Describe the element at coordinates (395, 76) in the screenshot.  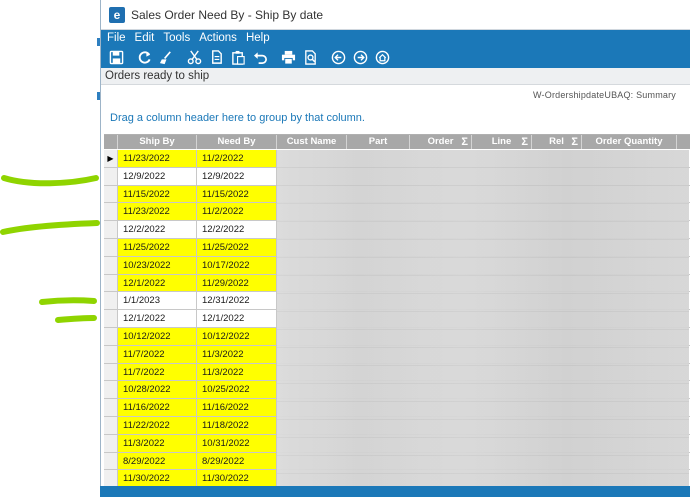
I see `panel-header: Orders ready to ship` at that location.